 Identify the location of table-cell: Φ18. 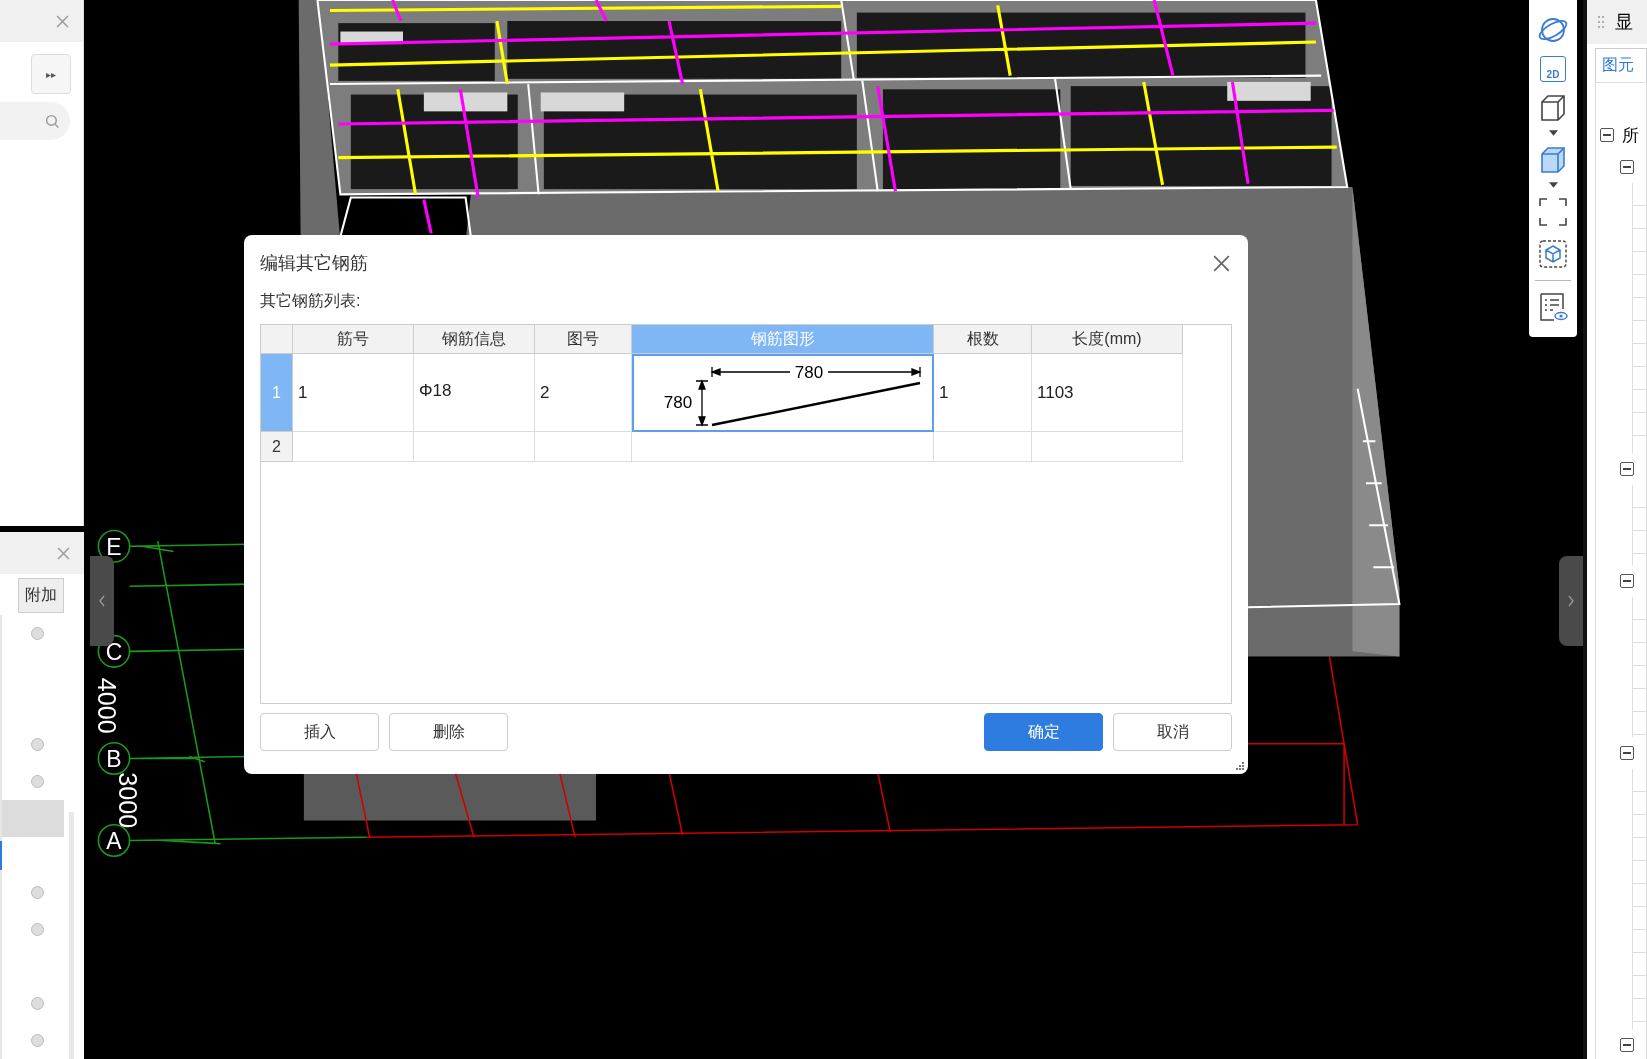
(474, 393).